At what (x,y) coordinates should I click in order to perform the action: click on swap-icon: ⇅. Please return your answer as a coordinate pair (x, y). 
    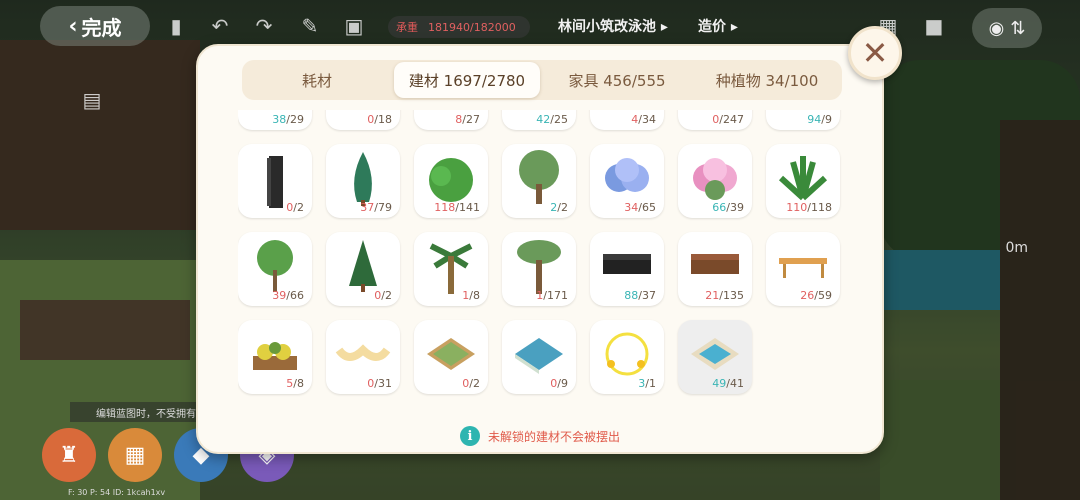
    Looking at the image, I should click on (1018, 28).